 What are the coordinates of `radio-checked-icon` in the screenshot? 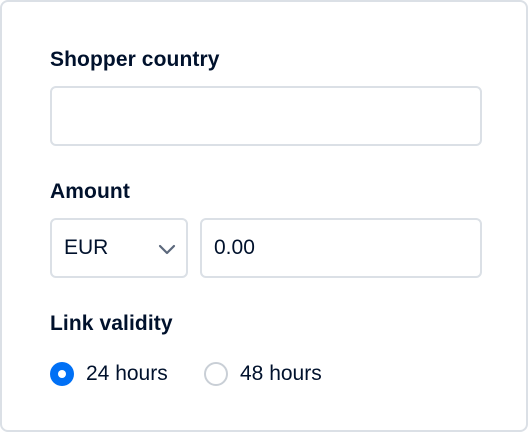 It's located at (62, 374).